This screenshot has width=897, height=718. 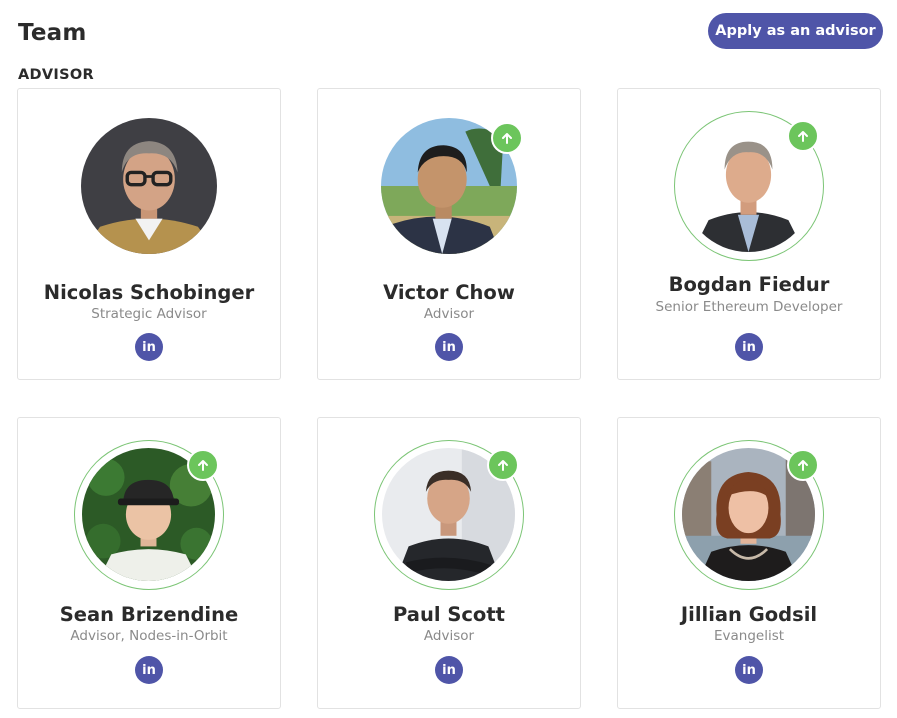 I want to click on advisor-name: Bogdan Fiedur, so click(x=749, y=284).